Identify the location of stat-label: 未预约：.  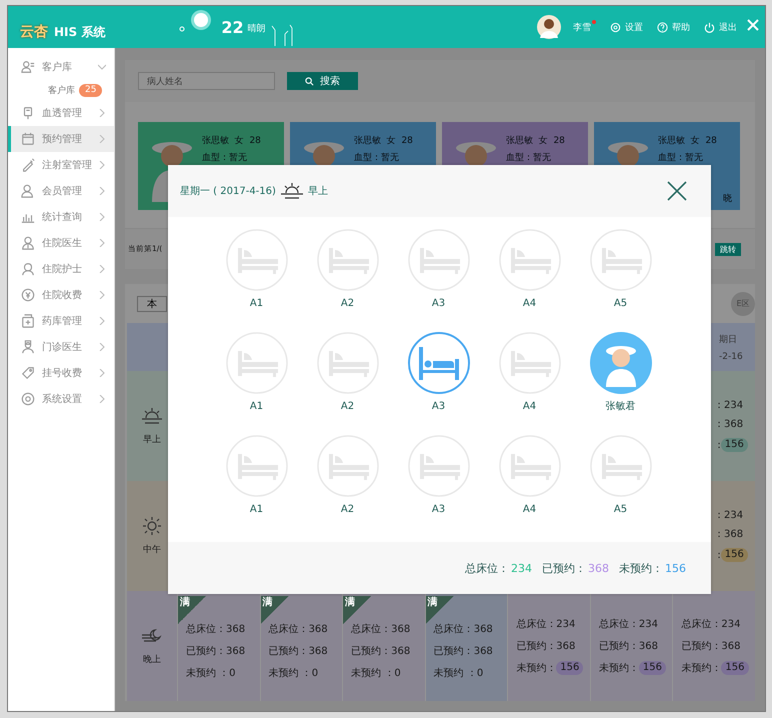
(641, 568).